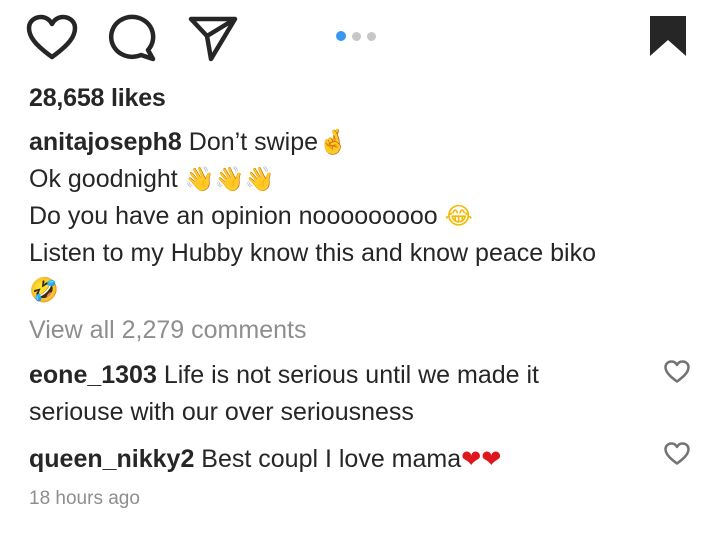  What do you see at coordinates (481, 459) in the screenshot?
I see `red-heart-emoji: ❤❤` at bounding box center [481, 459].